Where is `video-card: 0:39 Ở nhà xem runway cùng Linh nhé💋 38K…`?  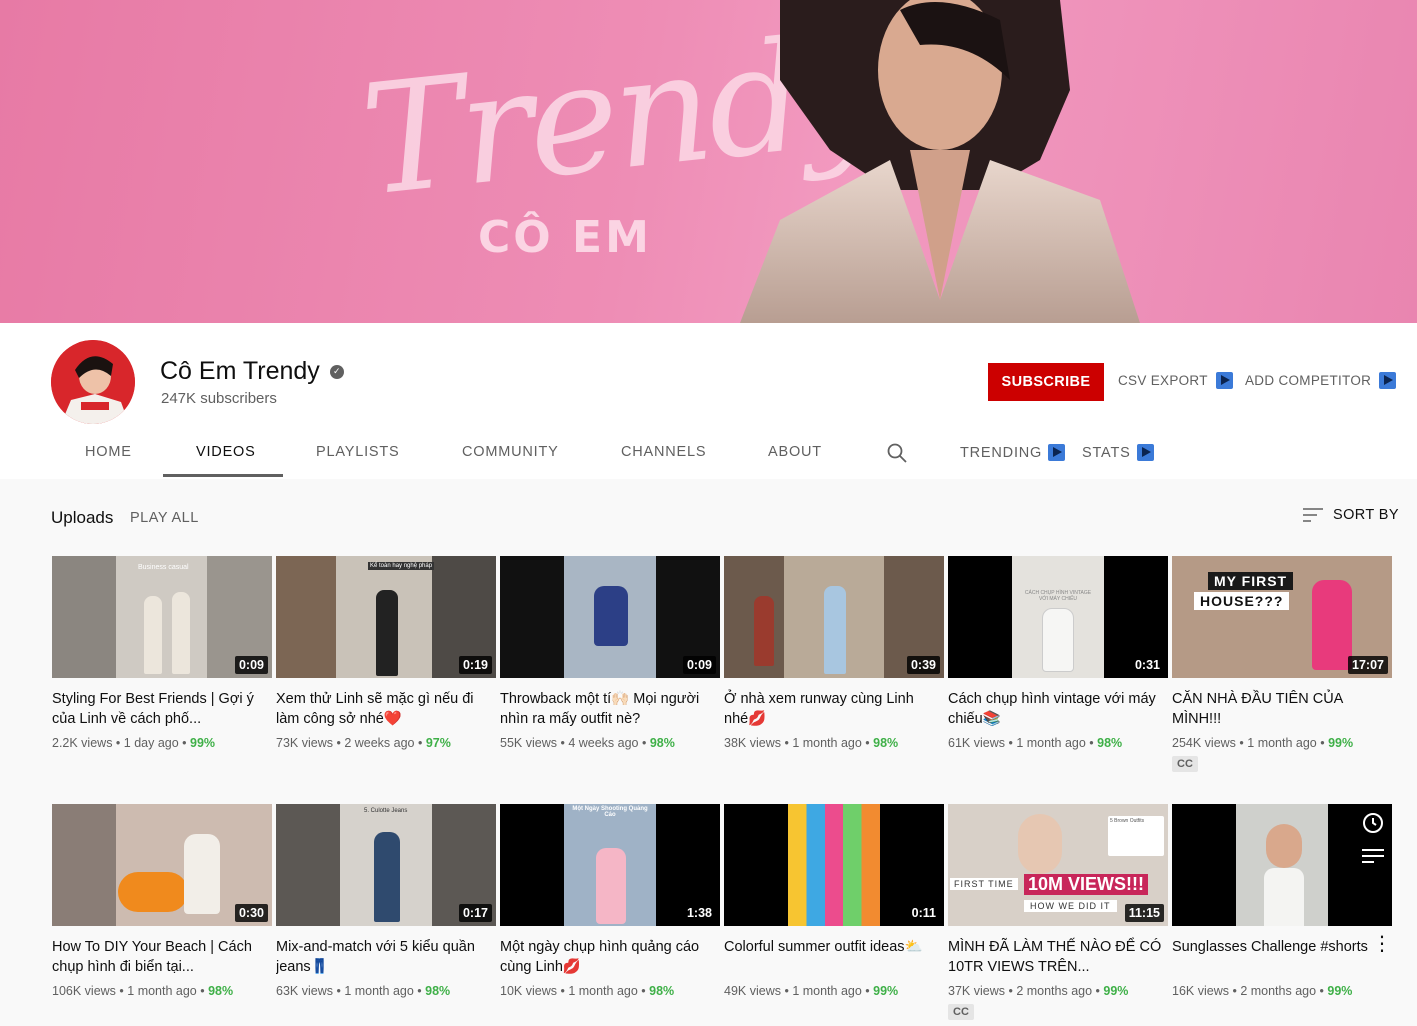
video-card: 0:39 Ở nhà xem runway cùng Linh nhé💋 38K… is located at coordinates (834, 653).